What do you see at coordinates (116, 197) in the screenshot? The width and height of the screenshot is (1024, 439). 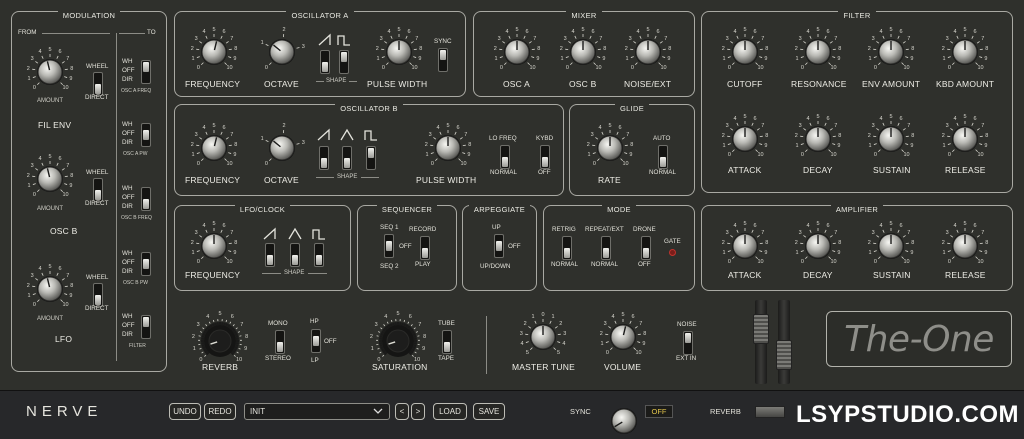 I see `mod-divider` at bounding box center [116, 197].